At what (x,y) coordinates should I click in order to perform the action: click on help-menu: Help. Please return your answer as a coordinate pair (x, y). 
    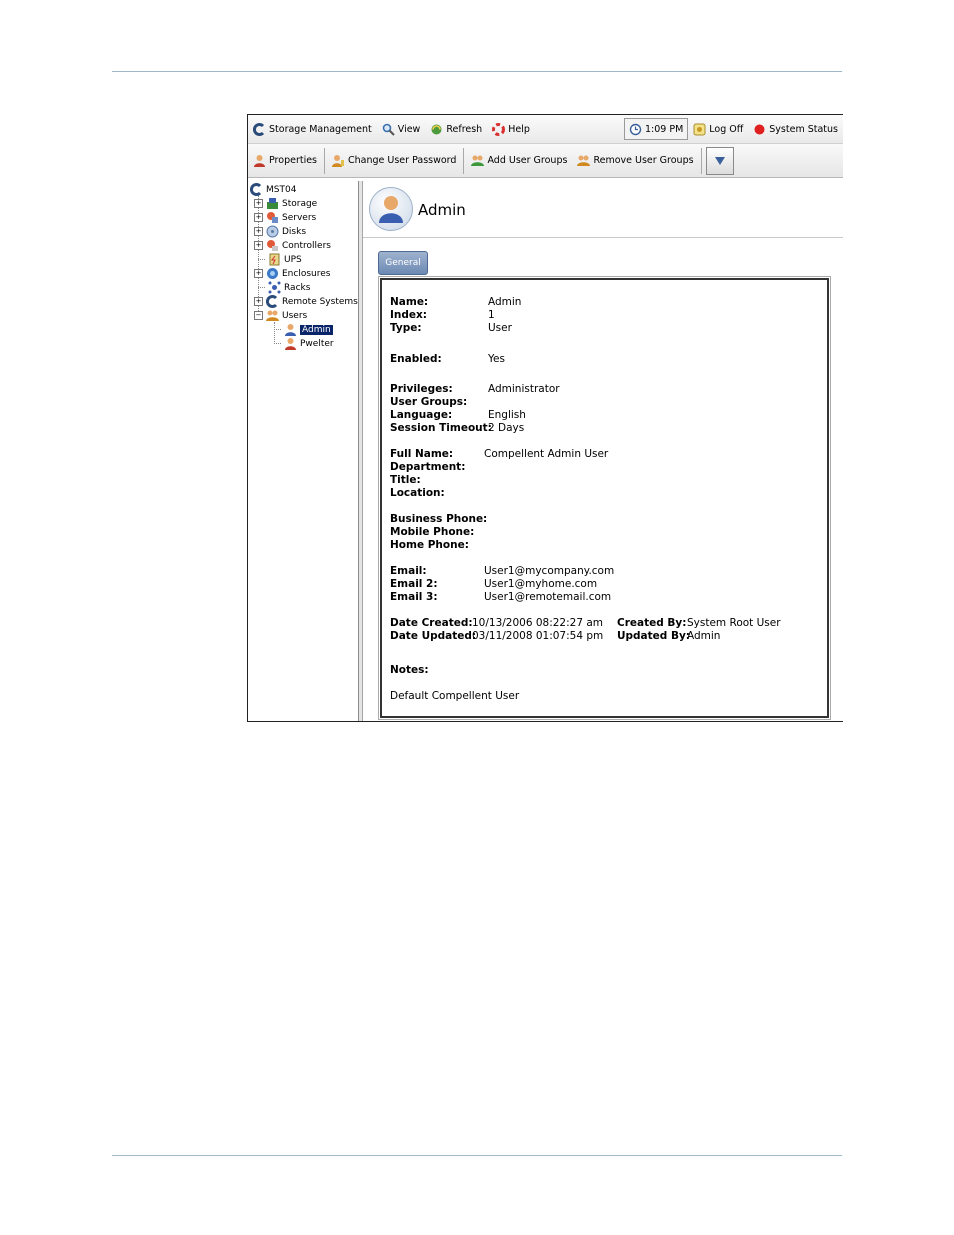
    Looking at the image, I should click on (511, 129).